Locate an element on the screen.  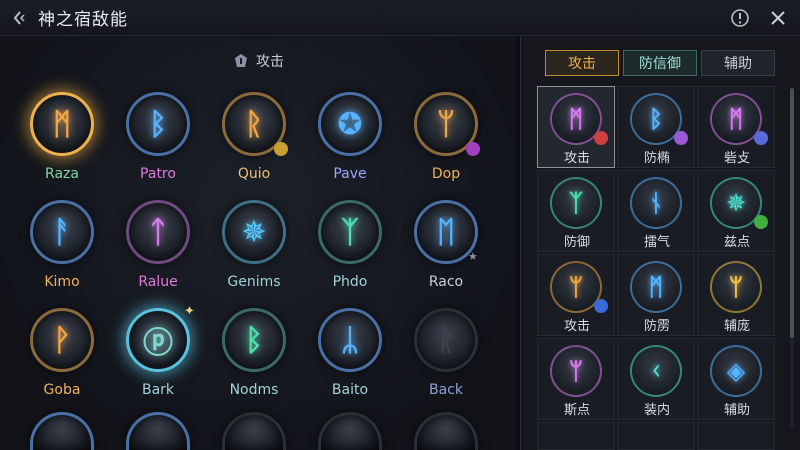
rune-label: 擂气 is located at coordinates (656, 242).